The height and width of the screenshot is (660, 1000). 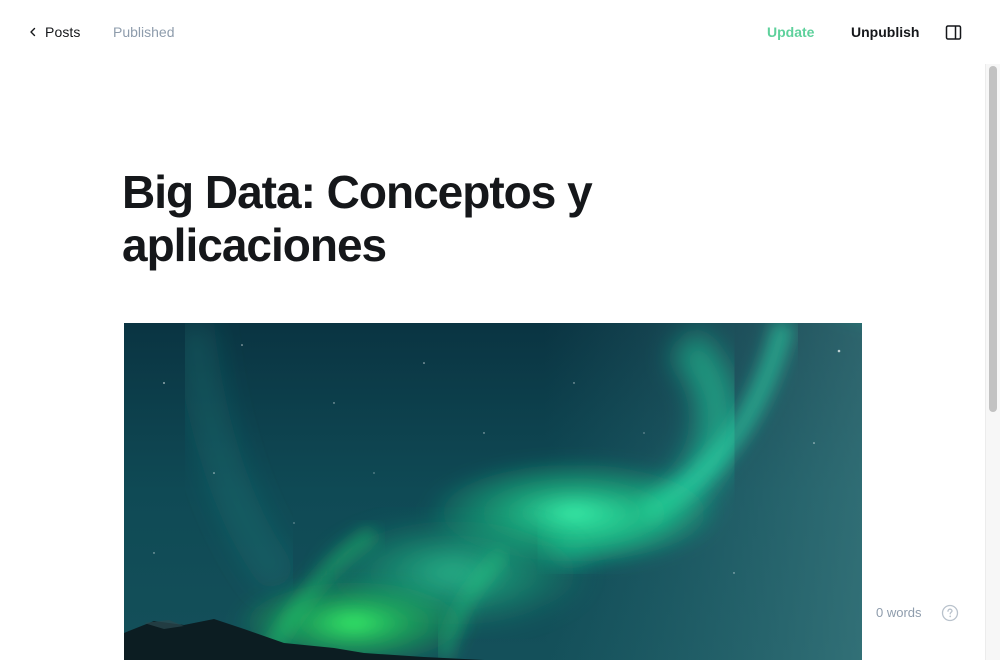 What do you see at coordinates (953, 32) in the screenshot?
I see `sidebar-toggle-icon` at bounding box center [953, 32].